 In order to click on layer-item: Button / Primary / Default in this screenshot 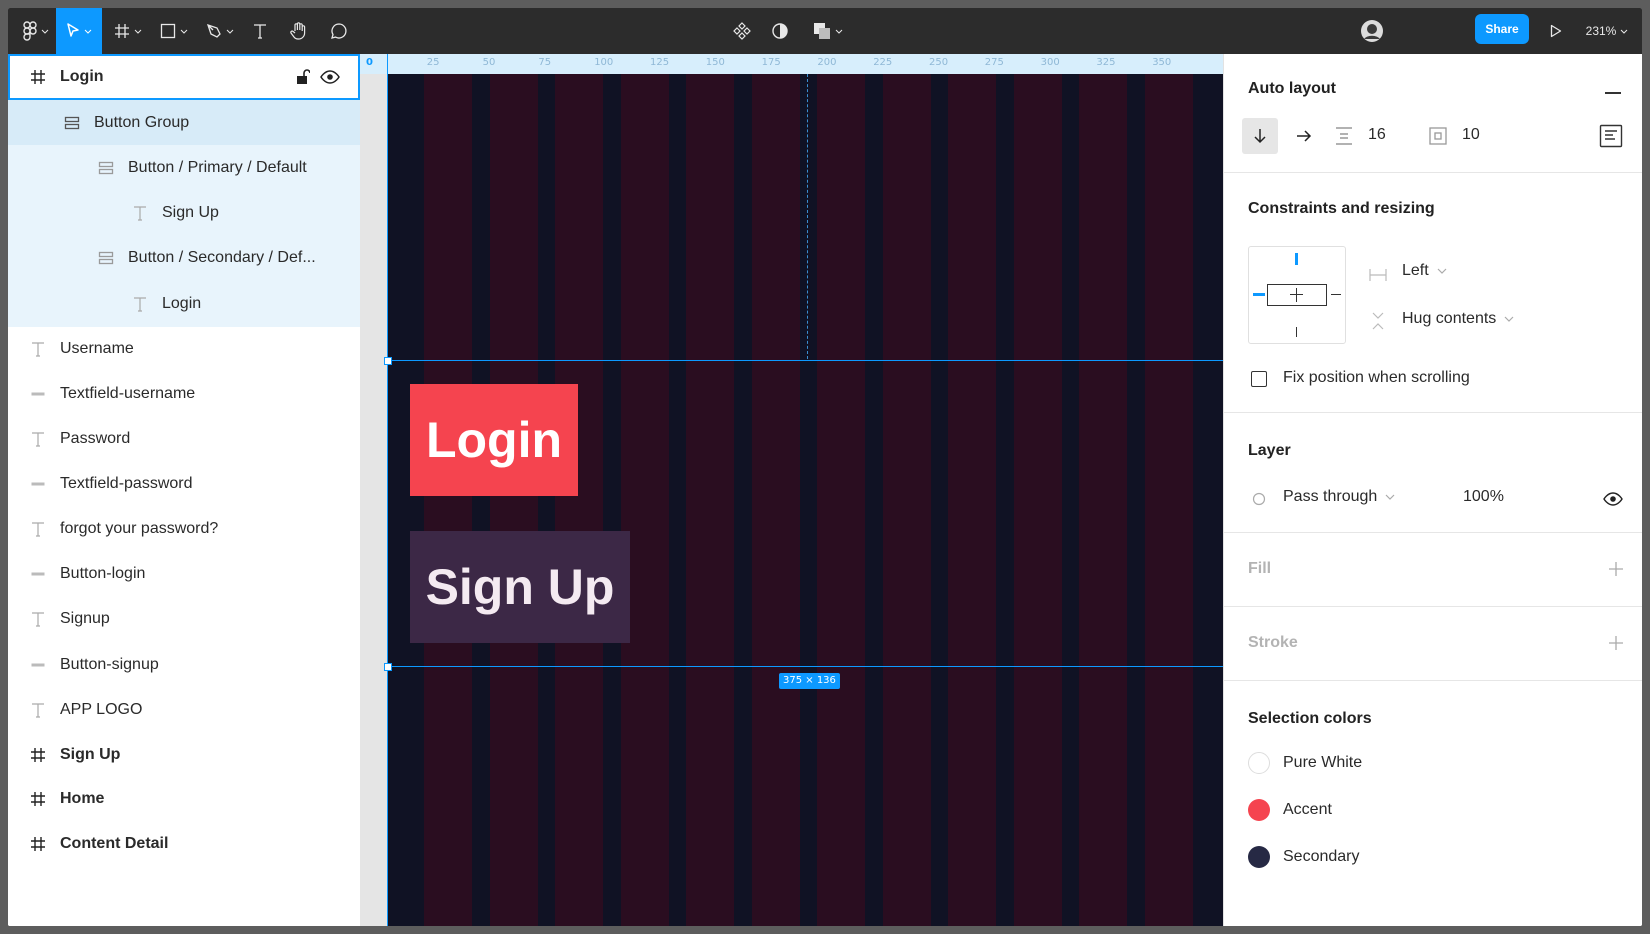, I will do `click(184, 168)`.